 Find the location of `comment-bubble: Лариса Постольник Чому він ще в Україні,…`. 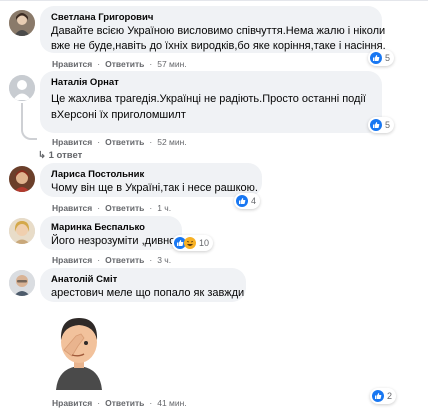

comment-bubble: Лариса Постольник Чому він ще в Україні,… is located at coordinates (151, 180).